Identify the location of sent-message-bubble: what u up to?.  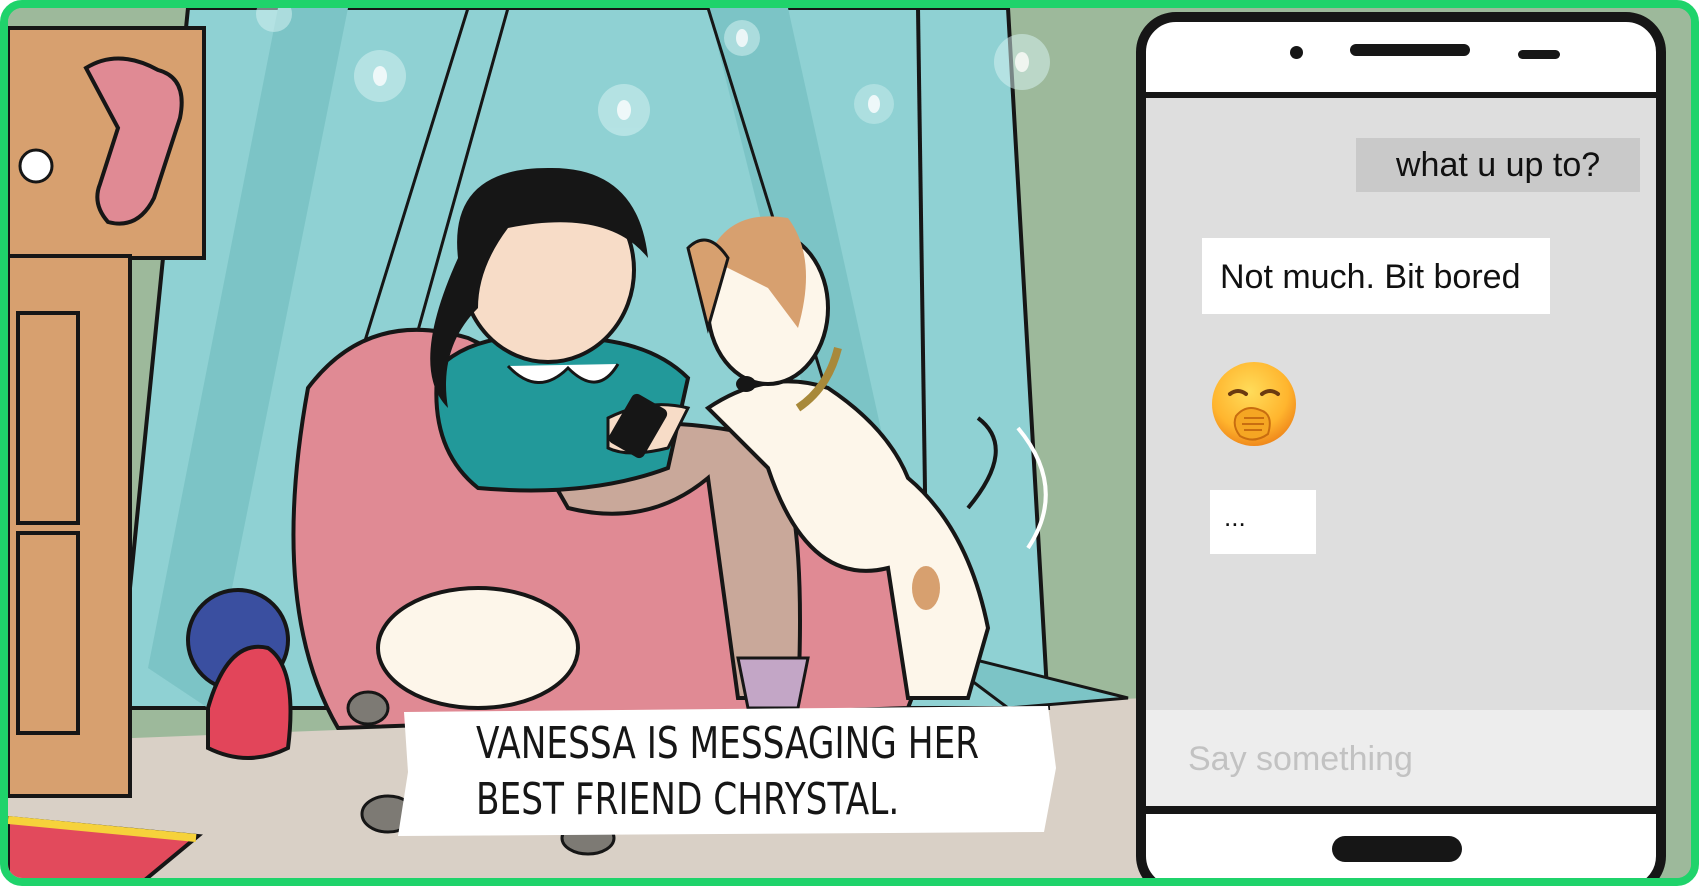
(1498, 165).